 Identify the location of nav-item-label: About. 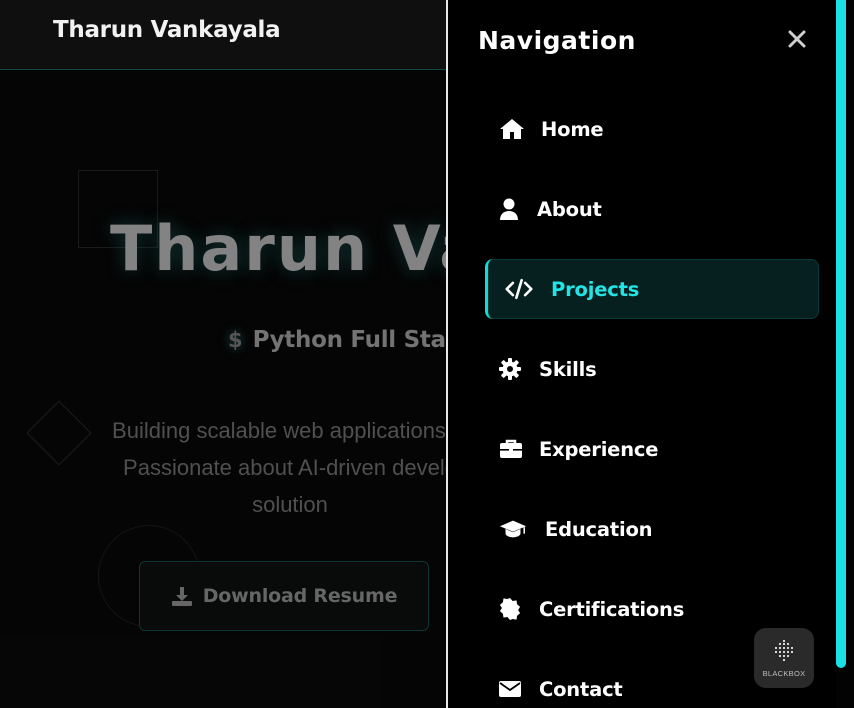
(569, 209).